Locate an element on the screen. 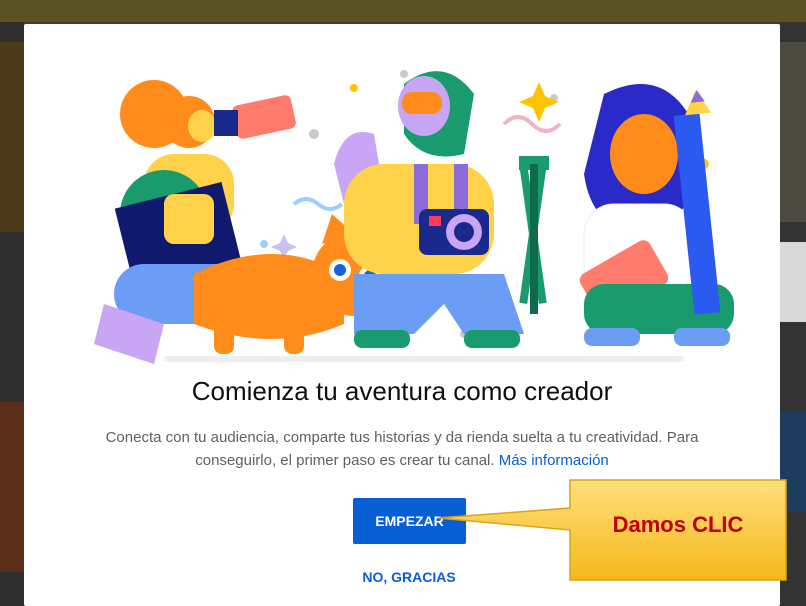 The image size is (806, 606). start-button: EMPEZAR is located at coordinates (409, 521).